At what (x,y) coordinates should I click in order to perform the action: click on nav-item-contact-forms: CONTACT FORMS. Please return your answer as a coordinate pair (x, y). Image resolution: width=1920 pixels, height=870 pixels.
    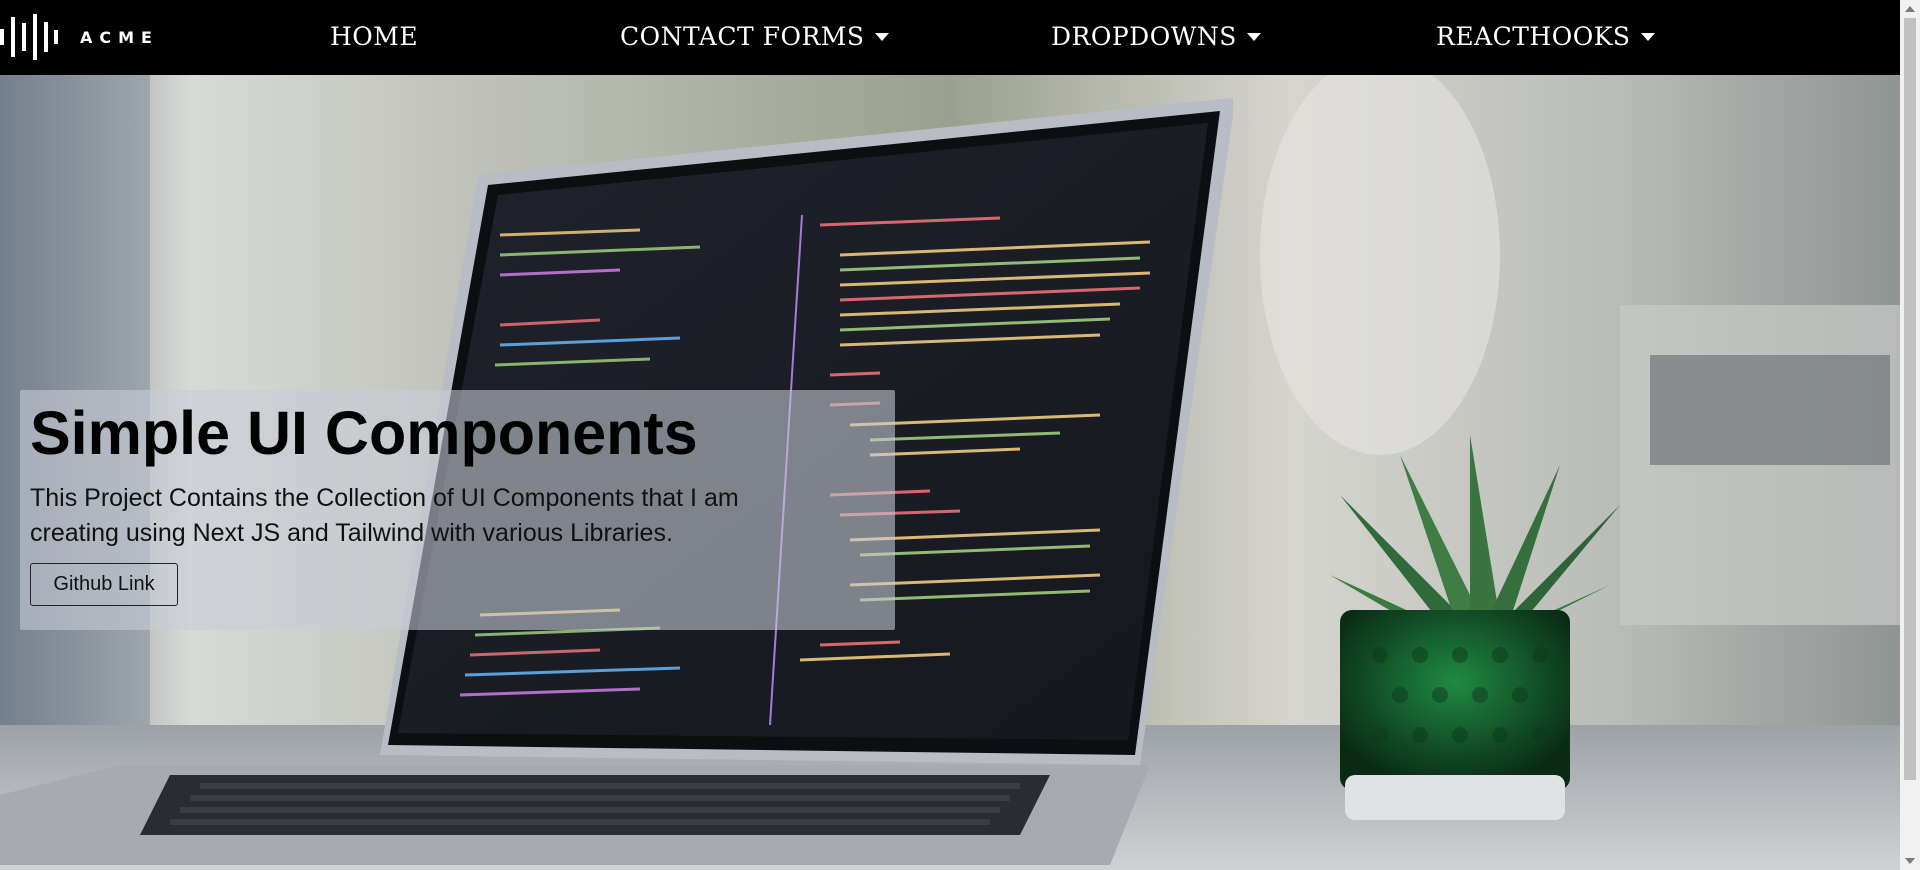
    Looking at the image, I should click on (754, 36).